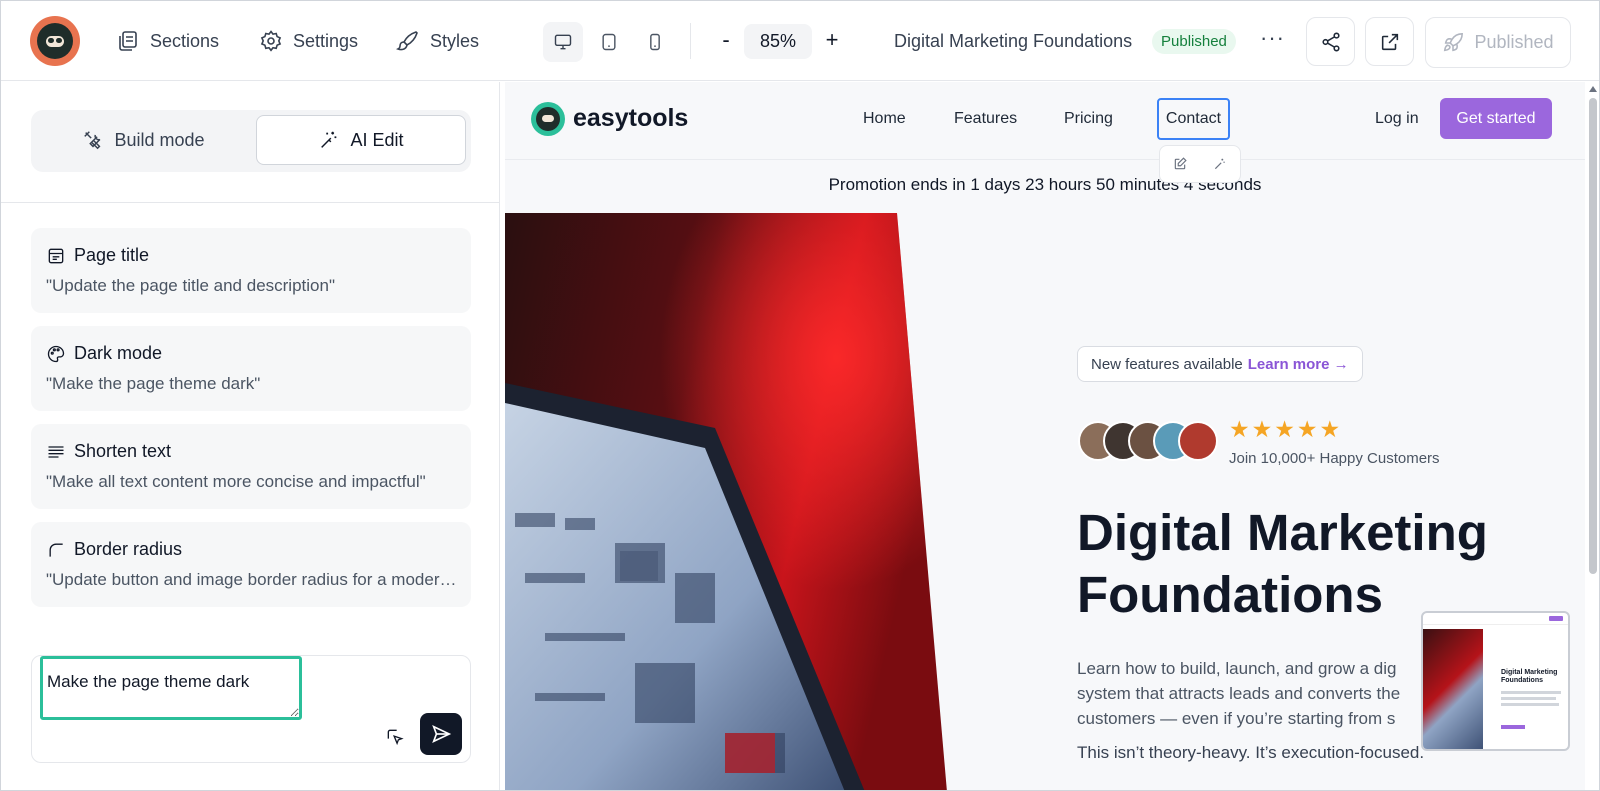 This screenshot has width=1600, height=791. What do you see at coordinates (1529, 676) in the screenshot?
I see `minimap-title: Digital Marketing Foundations` at bounding box center [1529, 676].